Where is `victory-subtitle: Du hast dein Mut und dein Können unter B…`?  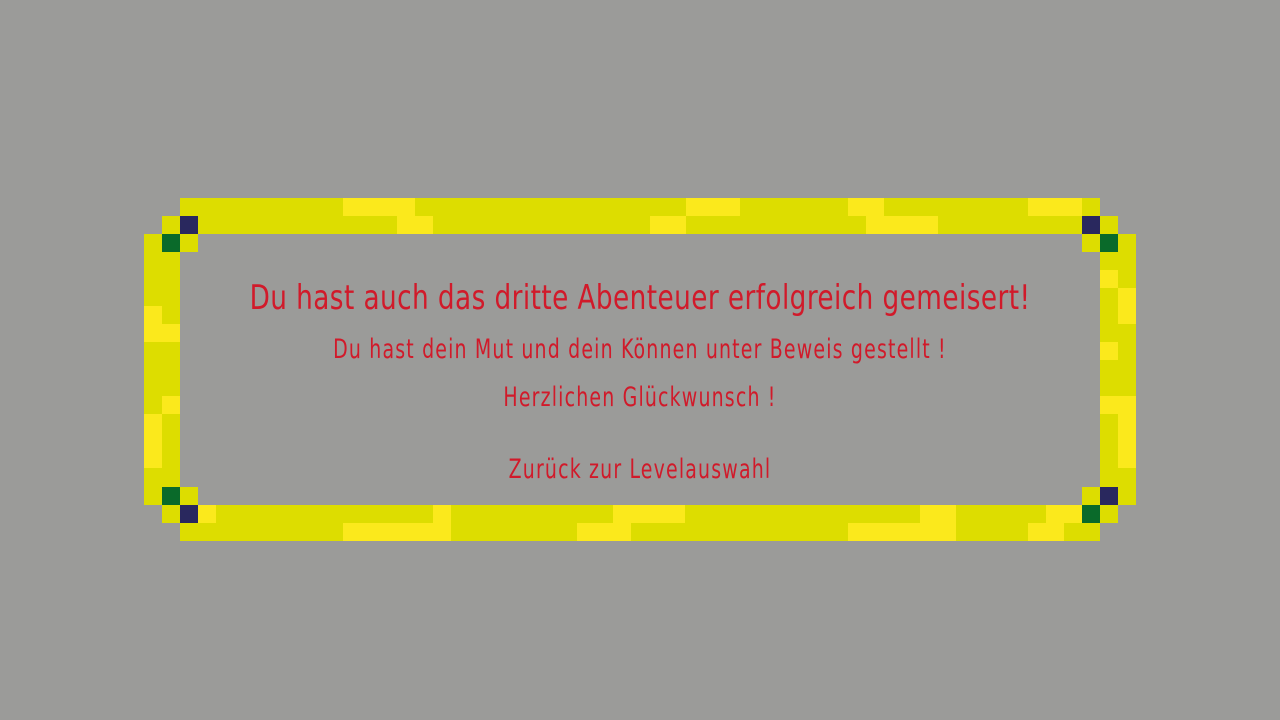
victory-subtitle: Du hast dein Mut und dein Können unter B… is located at coordinates (640, 349).